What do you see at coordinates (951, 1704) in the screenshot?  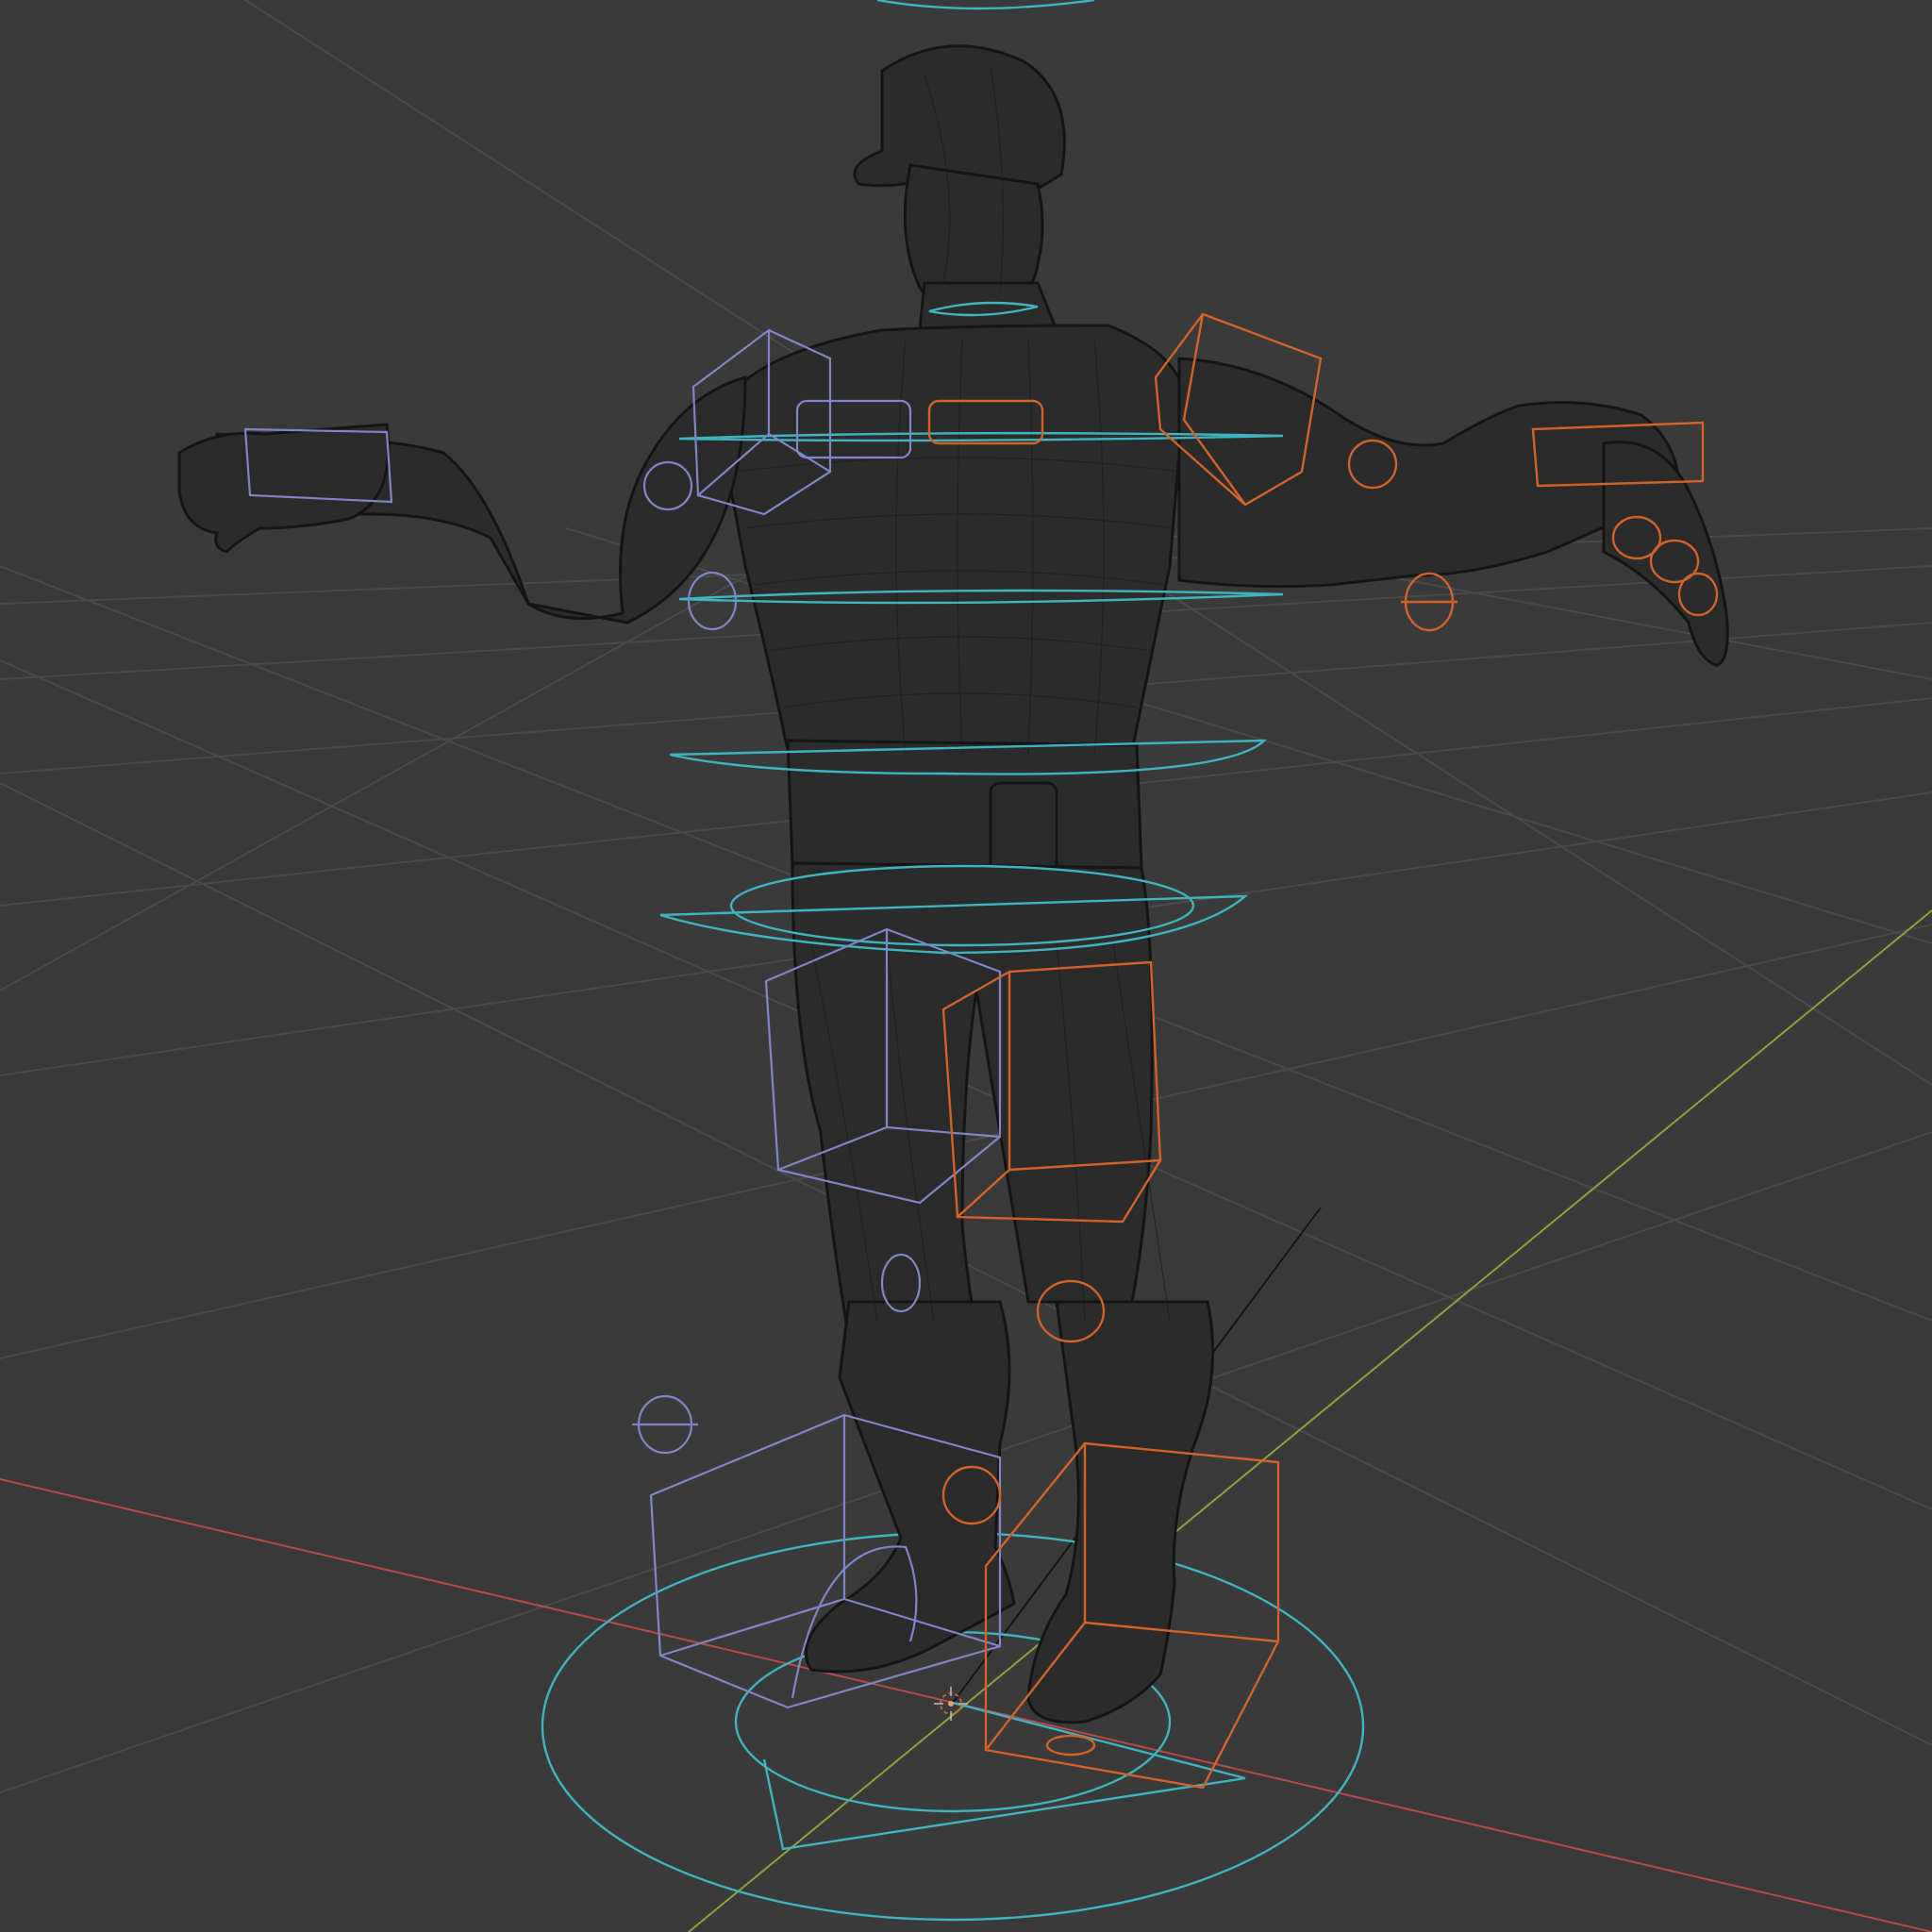 I see `3d-cursor-icon` at bounding box center [951, 1704].